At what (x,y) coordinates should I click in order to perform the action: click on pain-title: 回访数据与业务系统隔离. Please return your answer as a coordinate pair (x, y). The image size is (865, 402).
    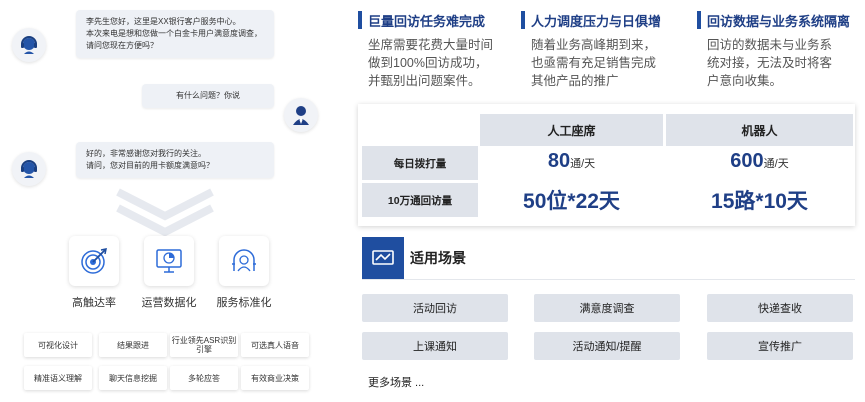
    Looking at the image, I should click on (779, 21).